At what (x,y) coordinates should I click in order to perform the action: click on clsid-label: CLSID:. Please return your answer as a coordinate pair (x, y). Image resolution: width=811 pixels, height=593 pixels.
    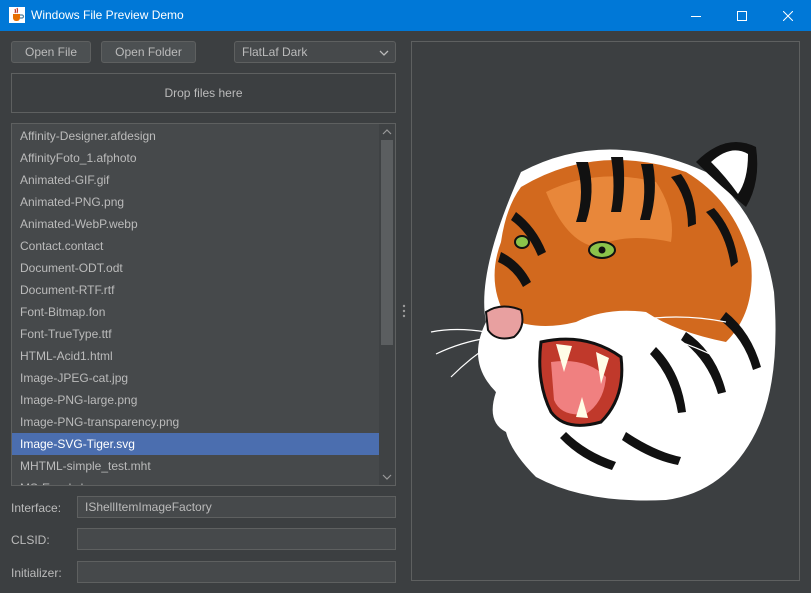
    Looking at the image, I should click on (30, 540).